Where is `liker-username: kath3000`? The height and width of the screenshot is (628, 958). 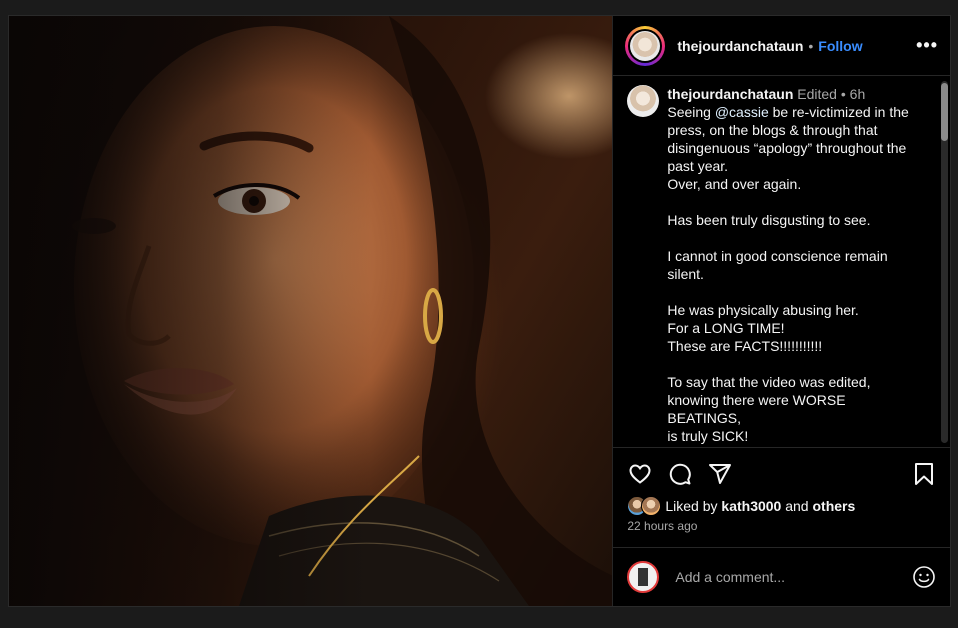
liker-username: kath3000 is located at coordinates (751, 506).